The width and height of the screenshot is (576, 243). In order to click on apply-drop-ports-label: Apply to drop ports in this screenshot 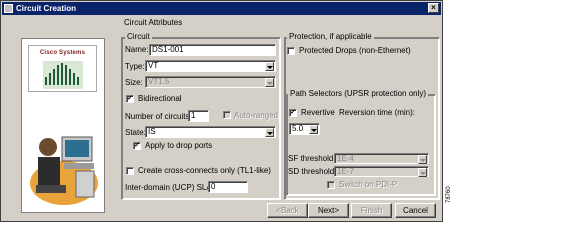, I will do `click(179, 145)`.